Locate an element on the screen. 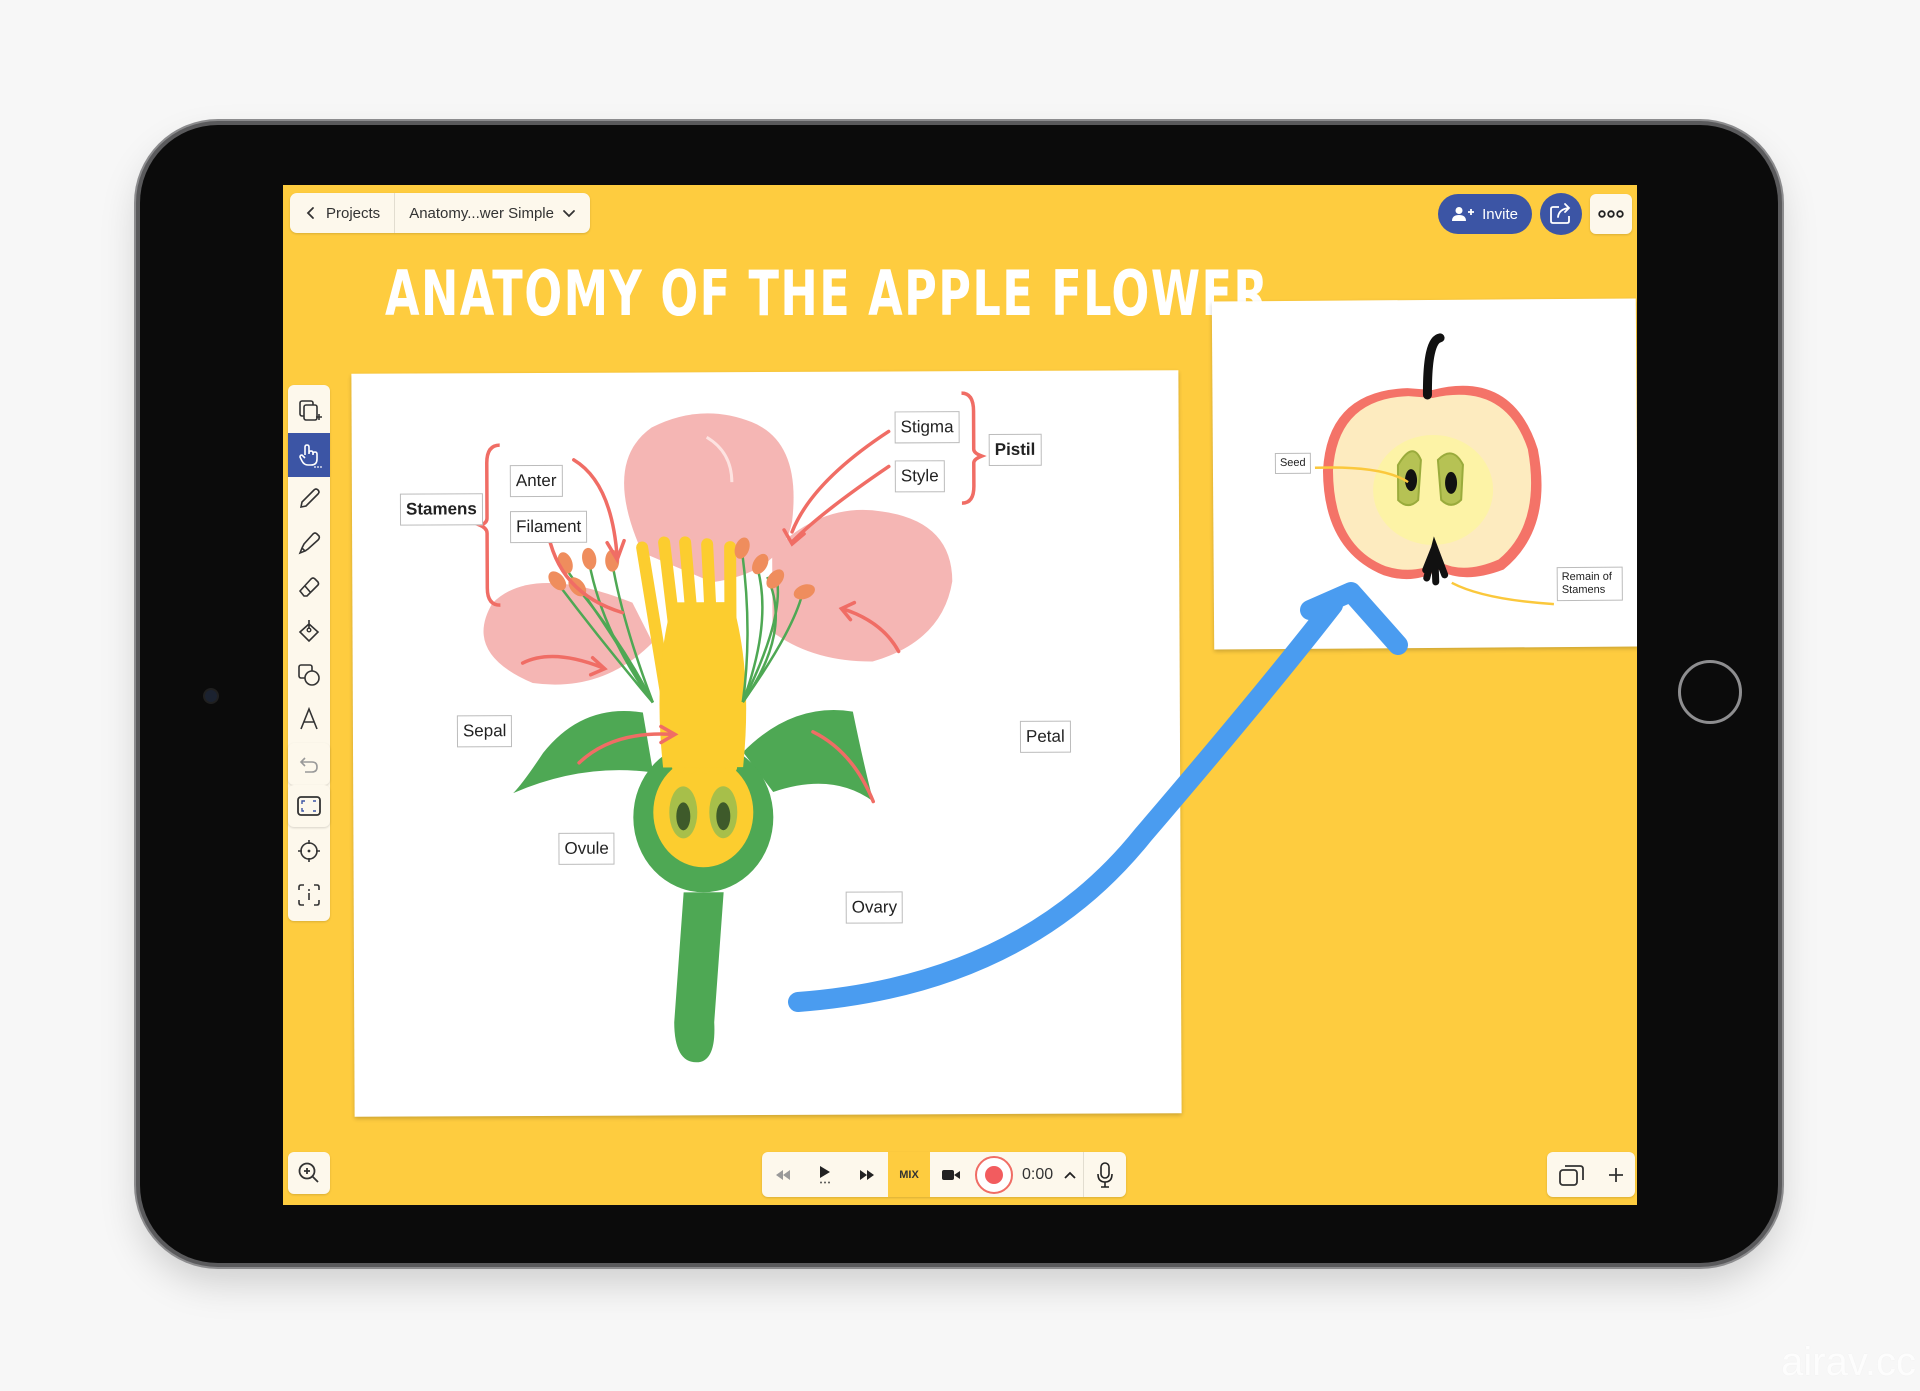  document-switcher: Anatomy...wer Simple is located at coordinates (492, 213).